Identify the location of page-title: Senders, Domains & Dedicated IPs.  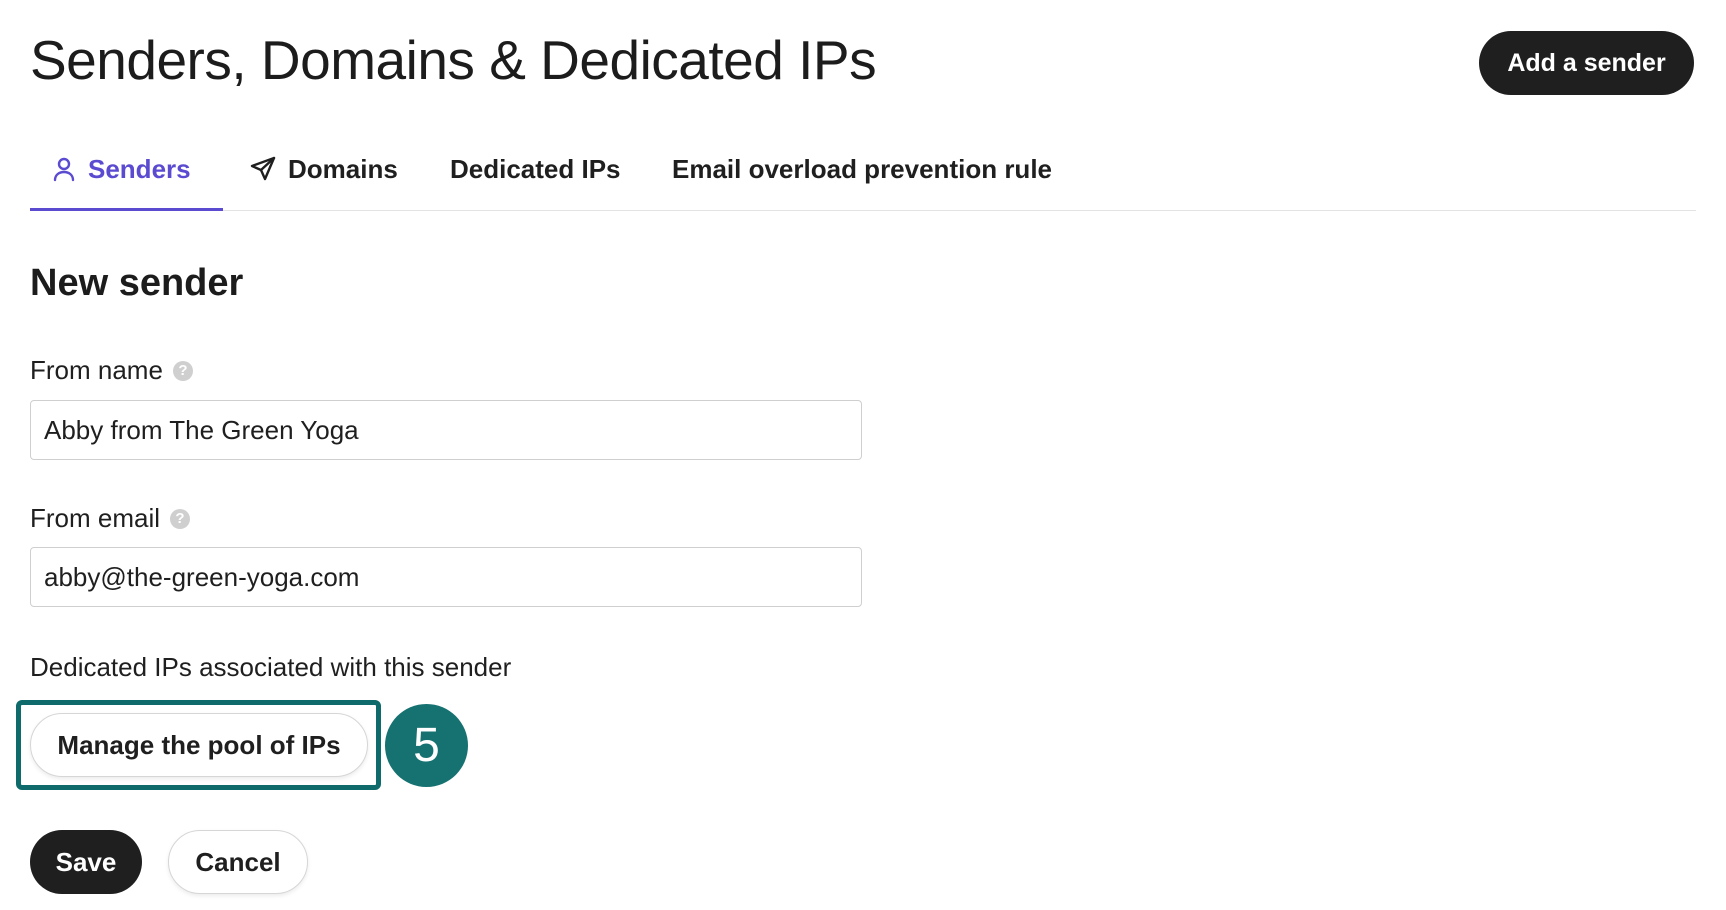
(453, 60).